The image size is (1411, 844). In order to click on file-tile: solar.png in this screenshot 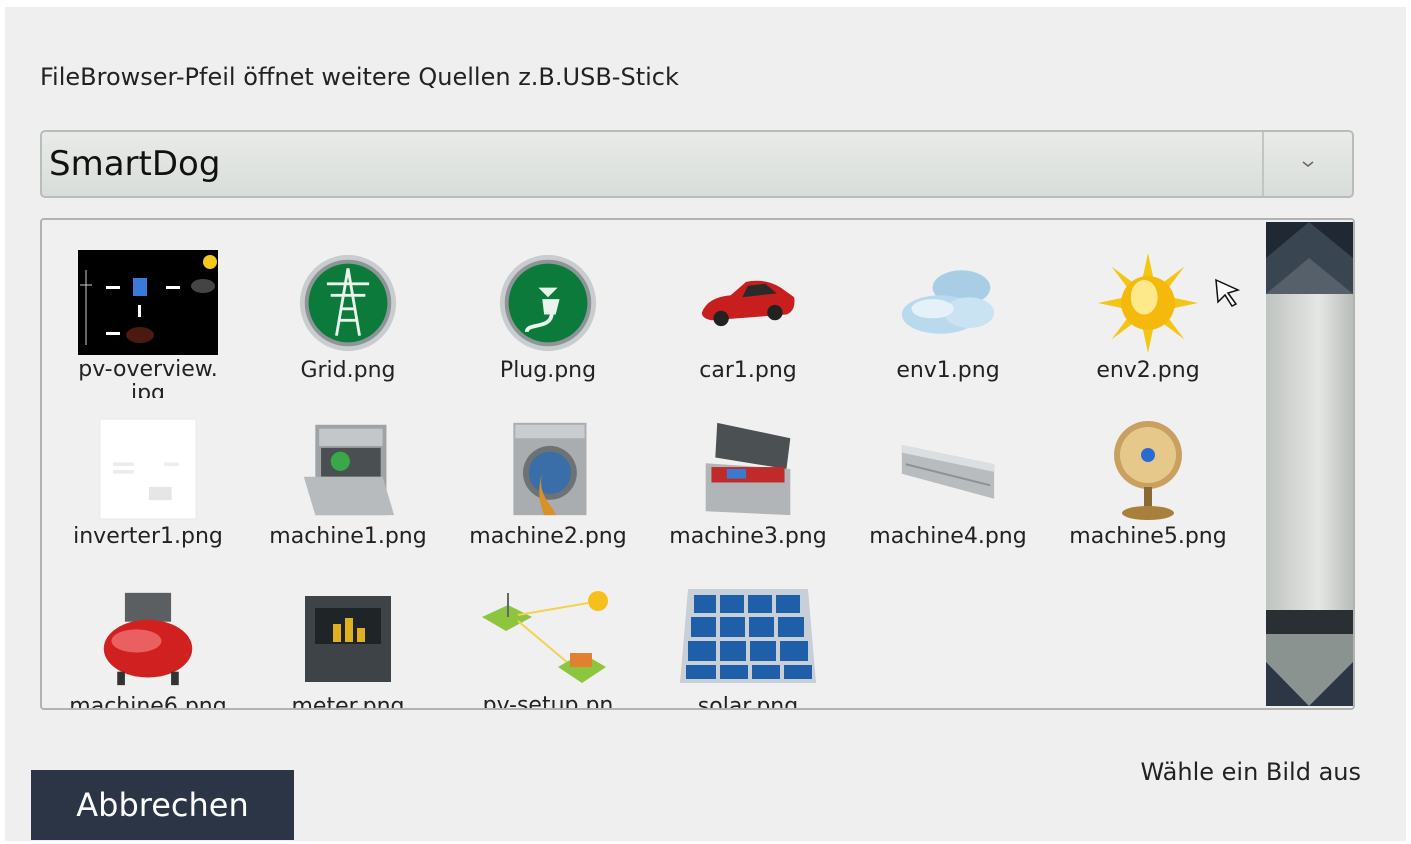, I will do `click(748, 648)`.